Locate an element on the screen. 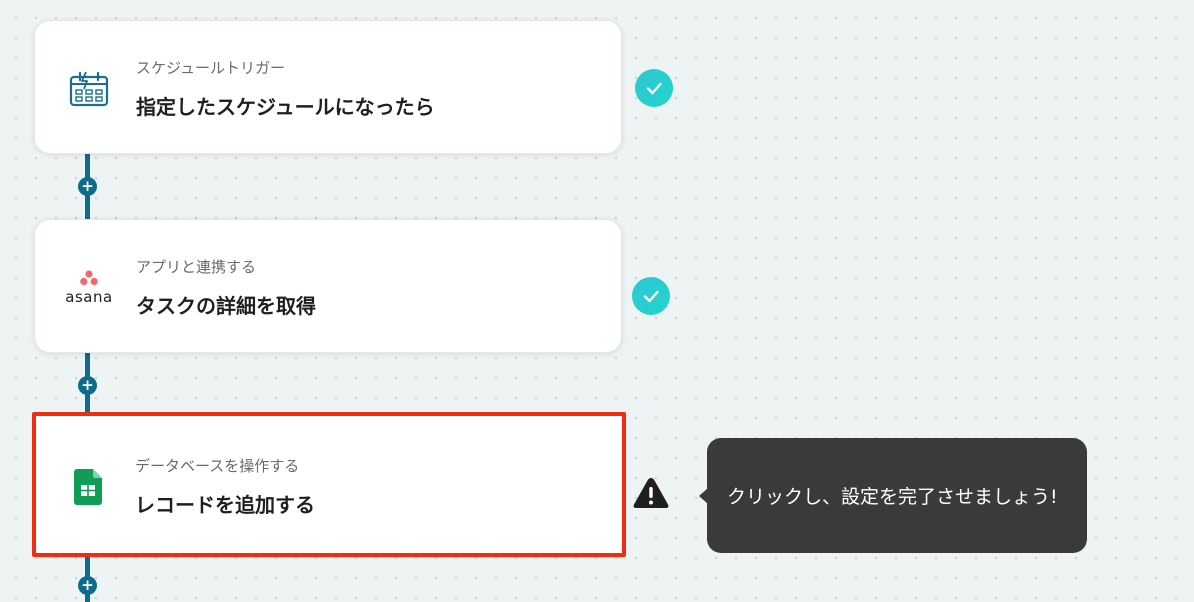 This screenshot has width=1194, height=602. step-title: 指定したスケジュールになったら is located at coordinates (285, 107).